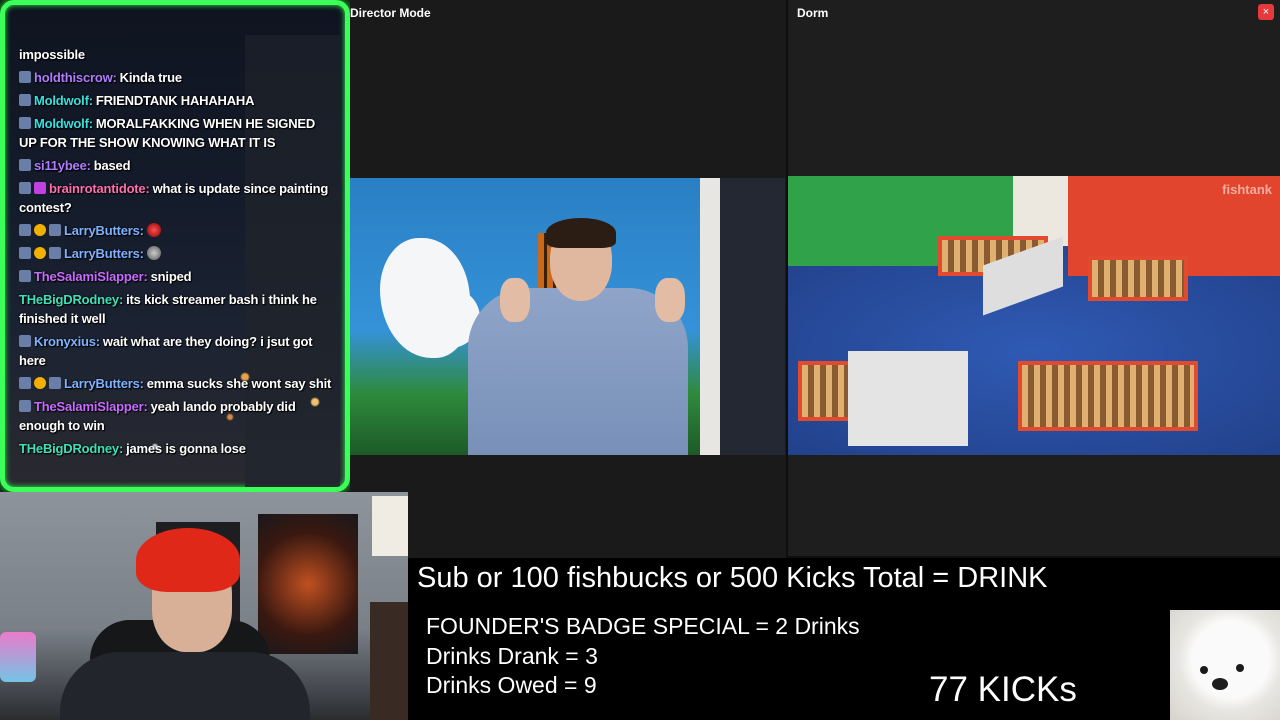  Describe the element at coordinates (581, 233) in the screenshot. I see `person-hair` at that location.